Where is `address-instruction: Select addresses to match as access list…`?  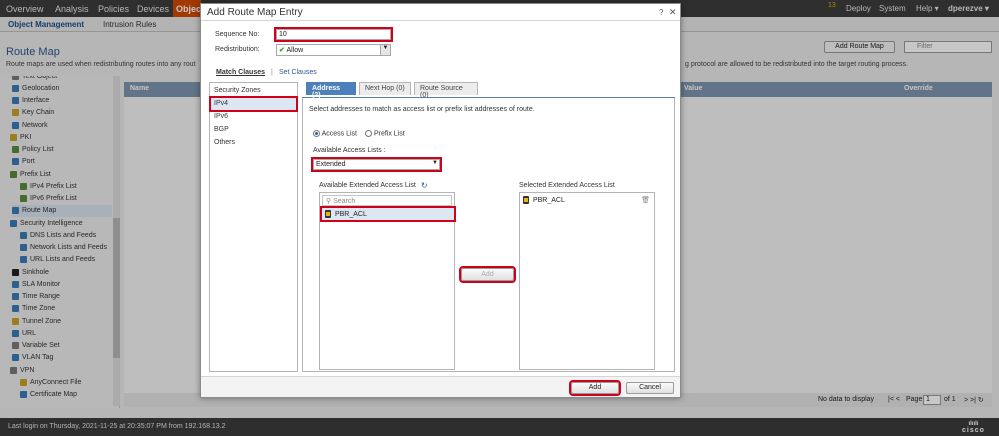
address-instruction: Select addresses to match as access list… is located at coordinates (422, 109).